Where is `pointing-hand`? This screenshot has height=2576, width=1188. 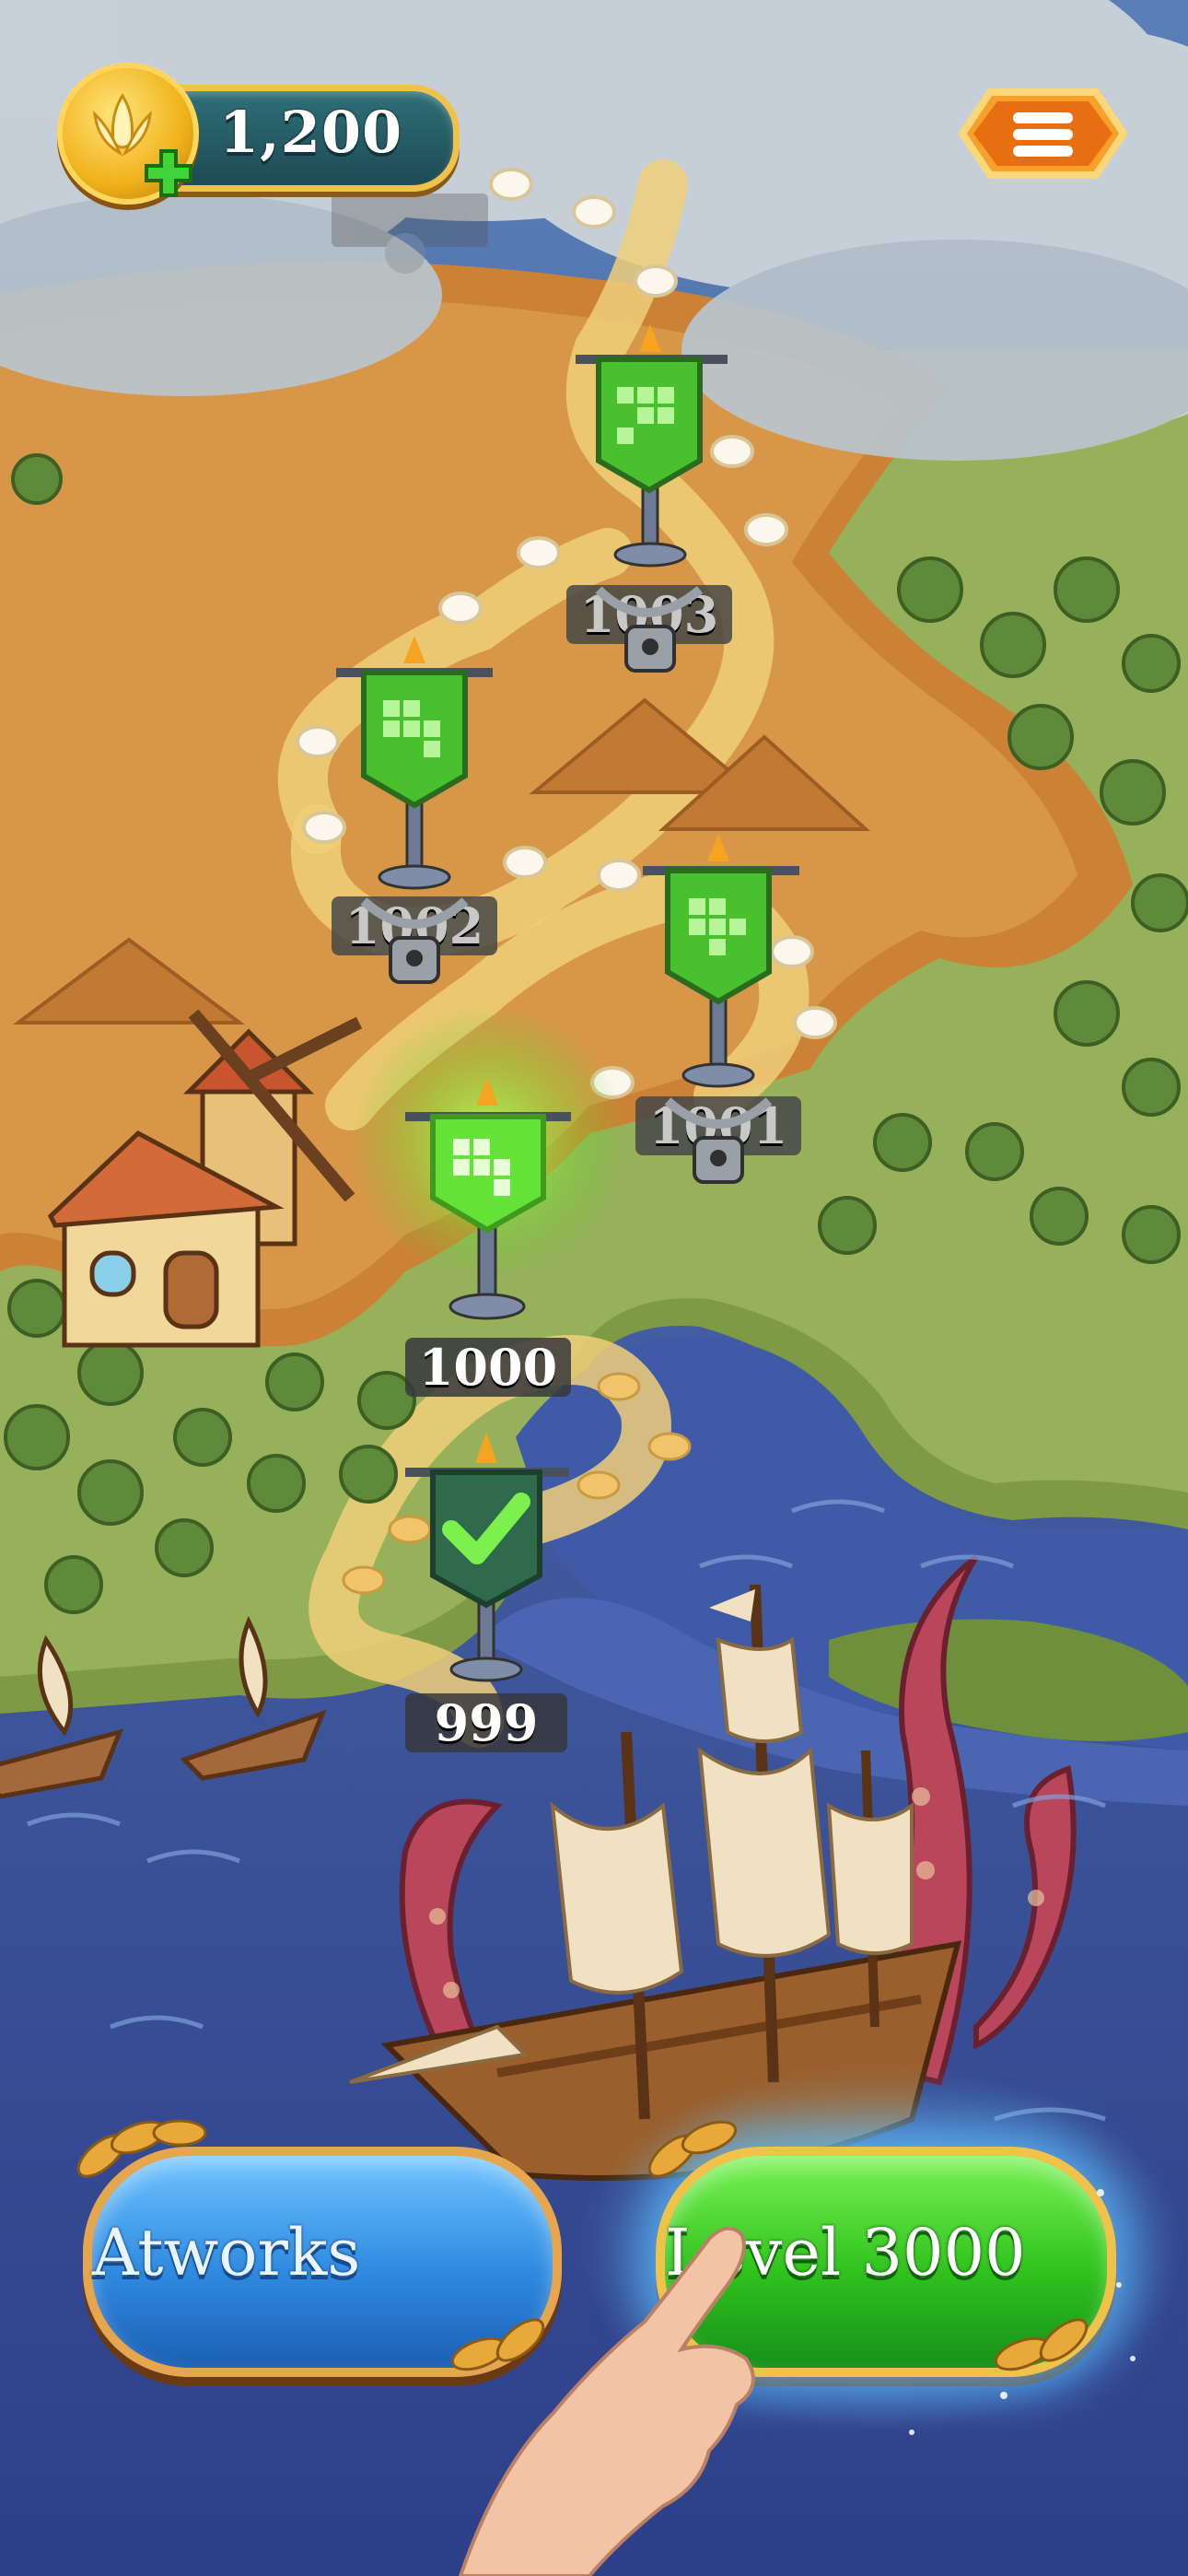
pointing-hand is located at coordinates (606, 2401).